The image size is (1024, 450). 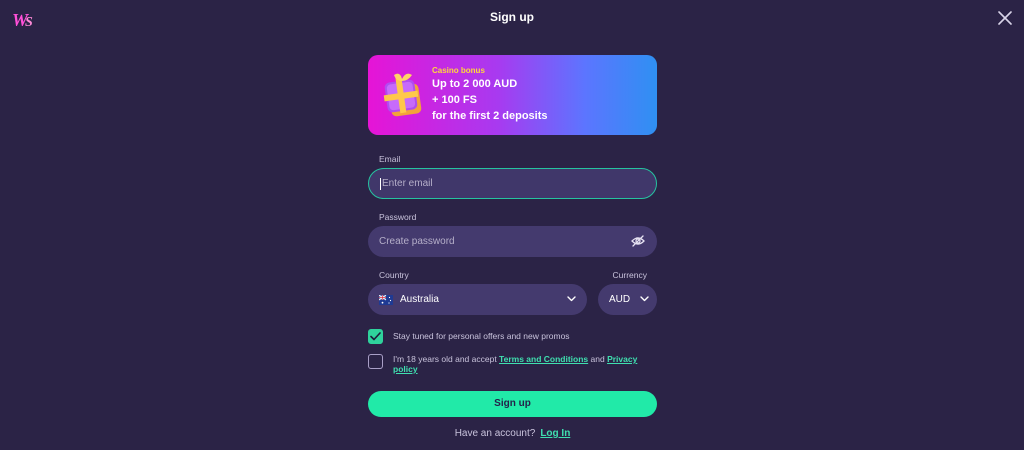 I want to click on checkmark-icon, so click(x=375, y=336).